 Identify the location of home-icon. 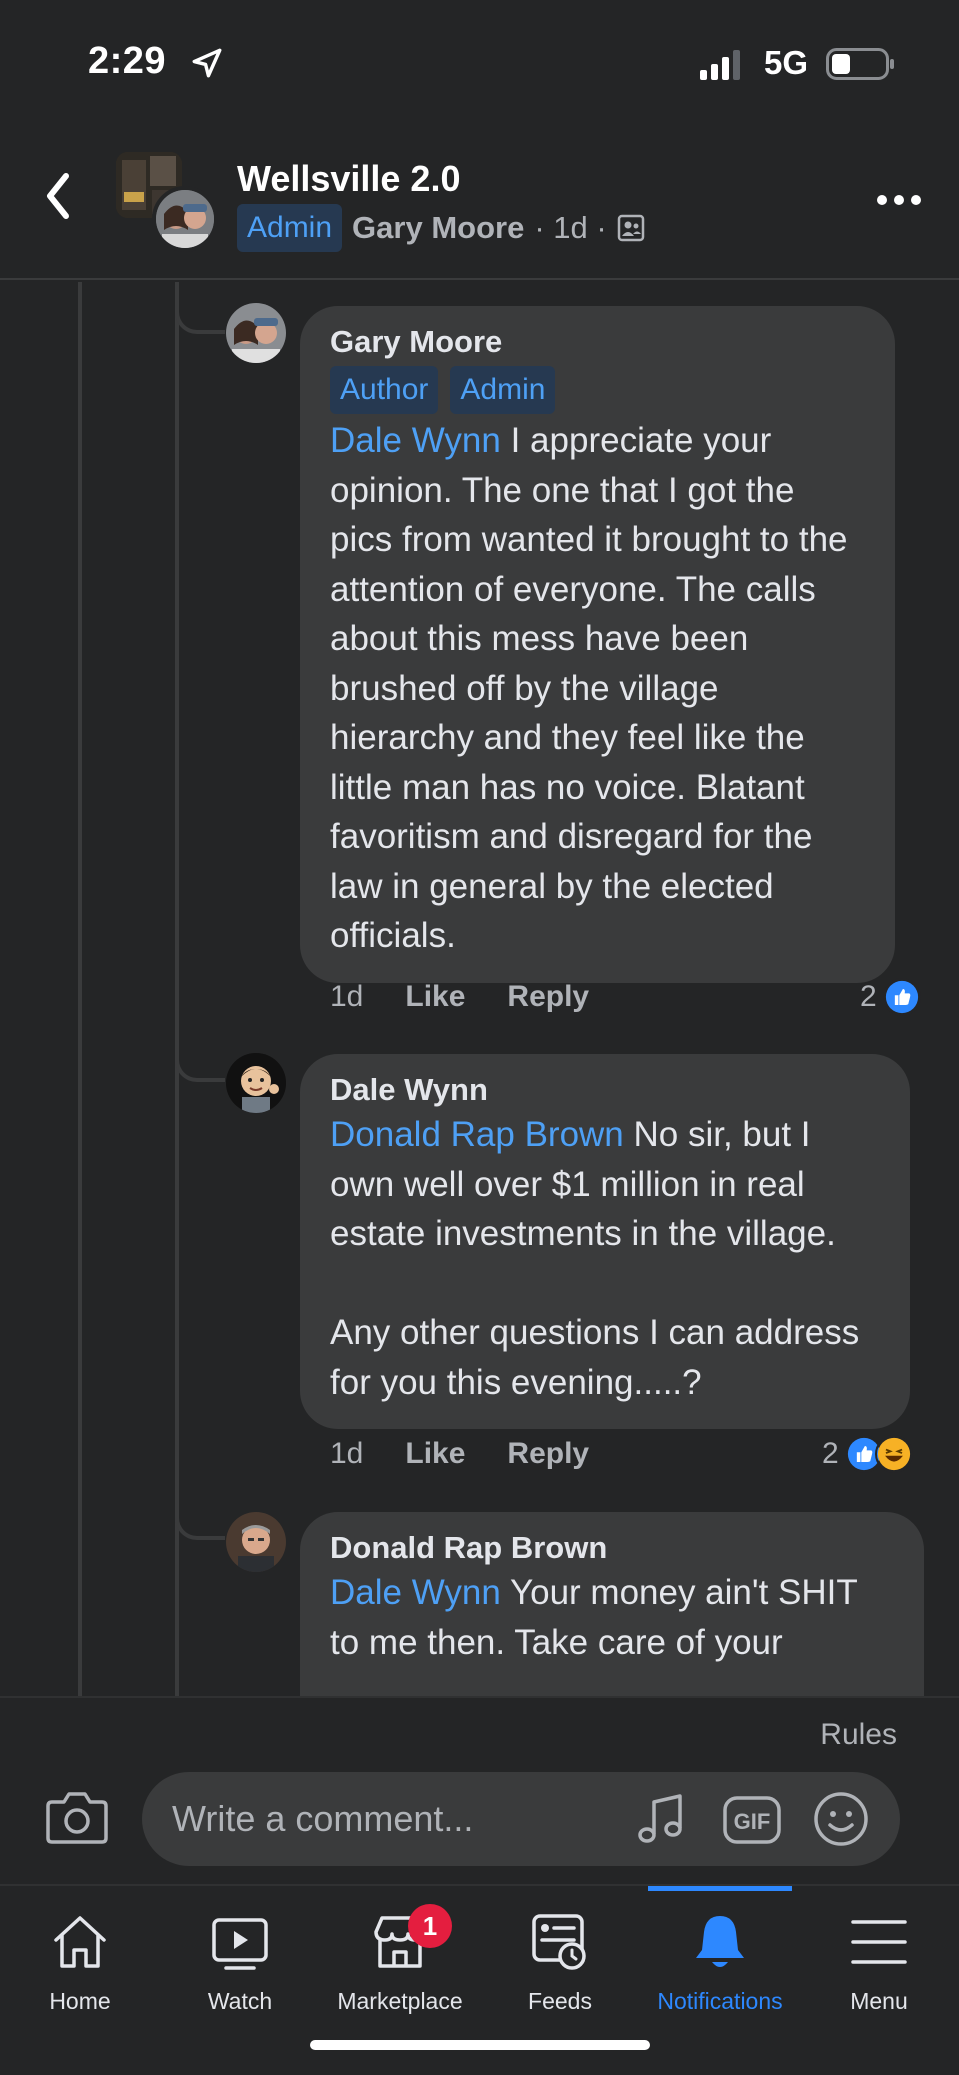
(80, 1942).